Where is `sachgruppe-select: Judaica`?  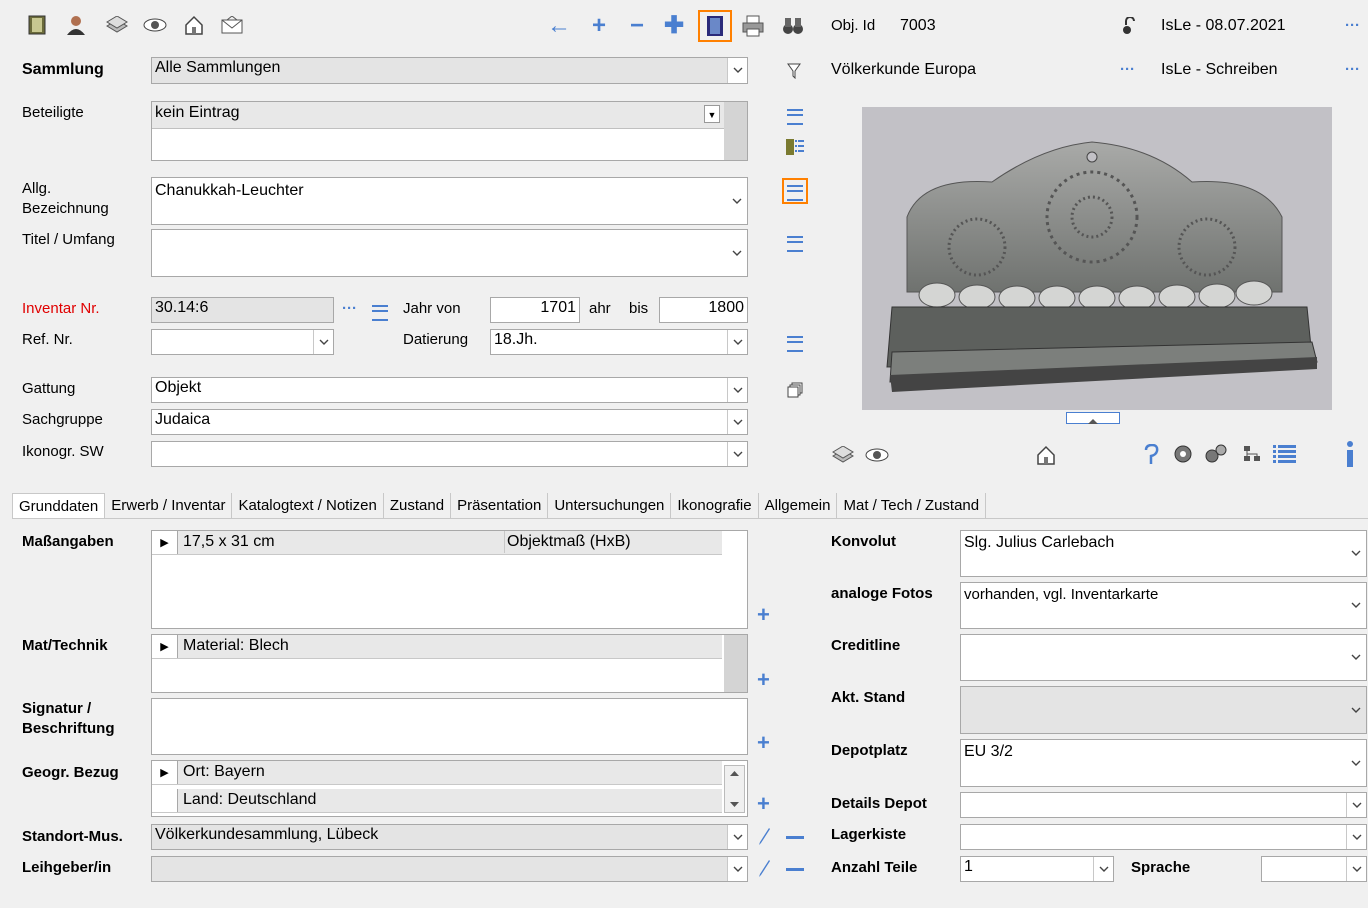
sachgruppe-select: Judaica is located at coordinates (449, 422).